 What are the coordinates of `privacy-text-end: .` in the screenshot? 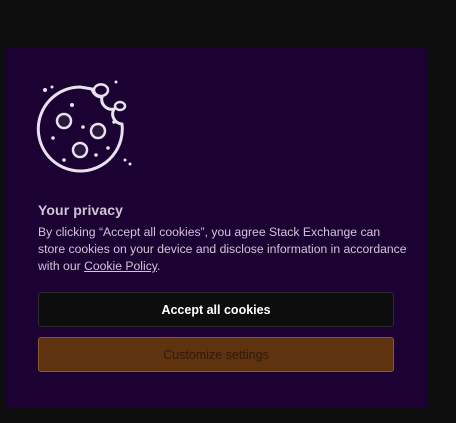 It's located at (159, 266).